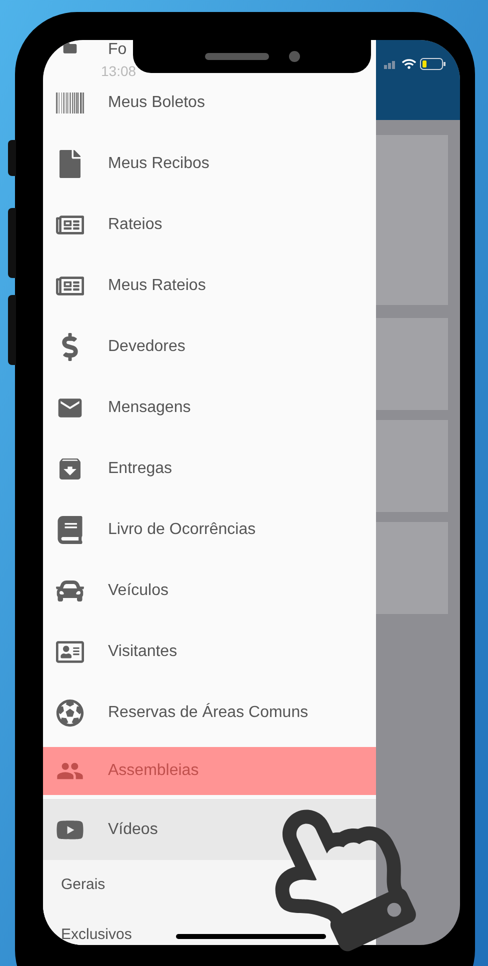  I want to click on drawer-item: Visitantes, so click(209, 651).